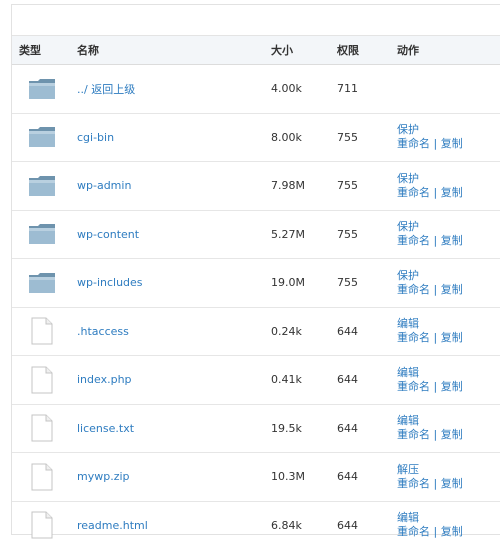 This screenshot has height=549, width=500. Describe the element at coordinates (367, 50) in the screenshot. I see `column-header-permission: 权限` at that location.